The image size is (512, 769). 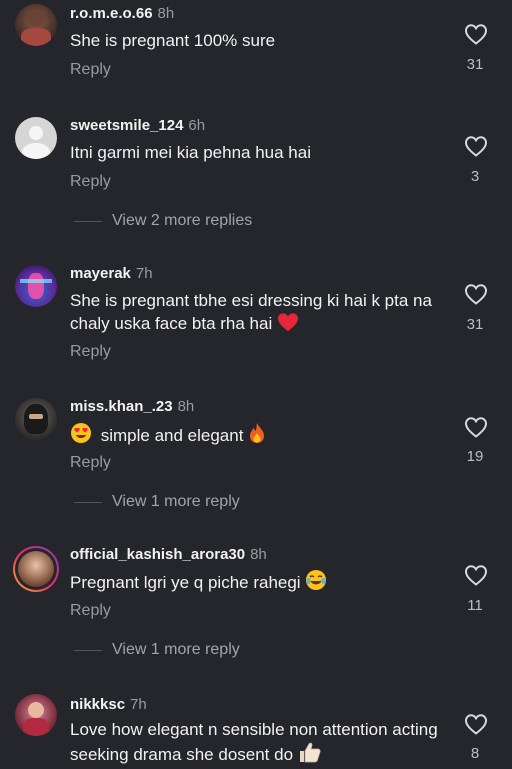 I want to click on fire-emoji, so click(x=257, y=436).